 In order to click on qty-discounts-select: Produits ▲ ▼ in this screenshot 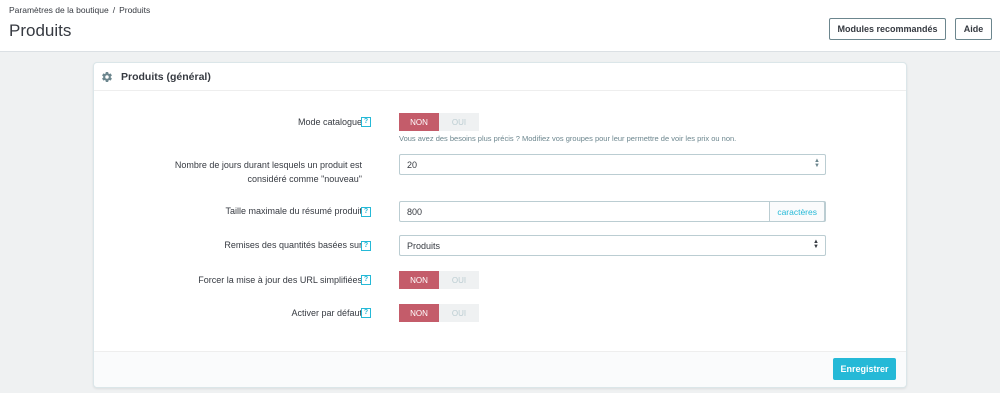, I will do `click(612, 245)`.